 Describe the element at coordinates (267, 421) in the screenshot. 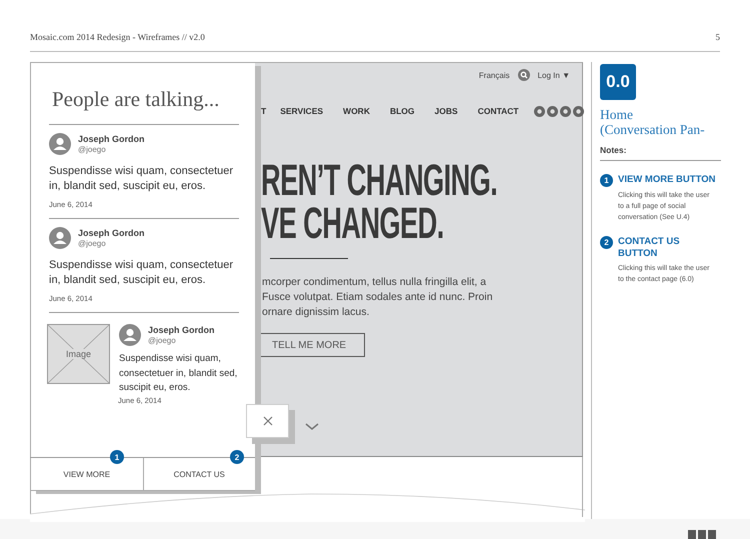

I see `close-icon` at that location.